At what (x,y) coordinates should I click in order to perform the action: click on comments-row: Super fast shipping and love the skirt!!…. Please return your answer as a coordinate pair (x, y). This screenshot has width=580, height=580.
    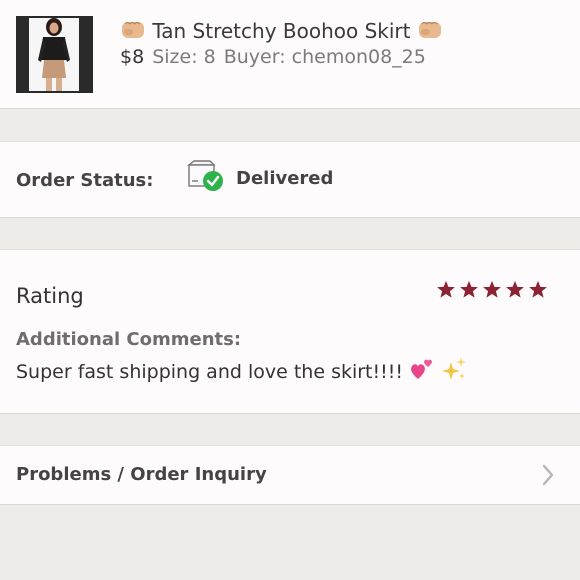
    Looking at the image, I should click on (241, 369).